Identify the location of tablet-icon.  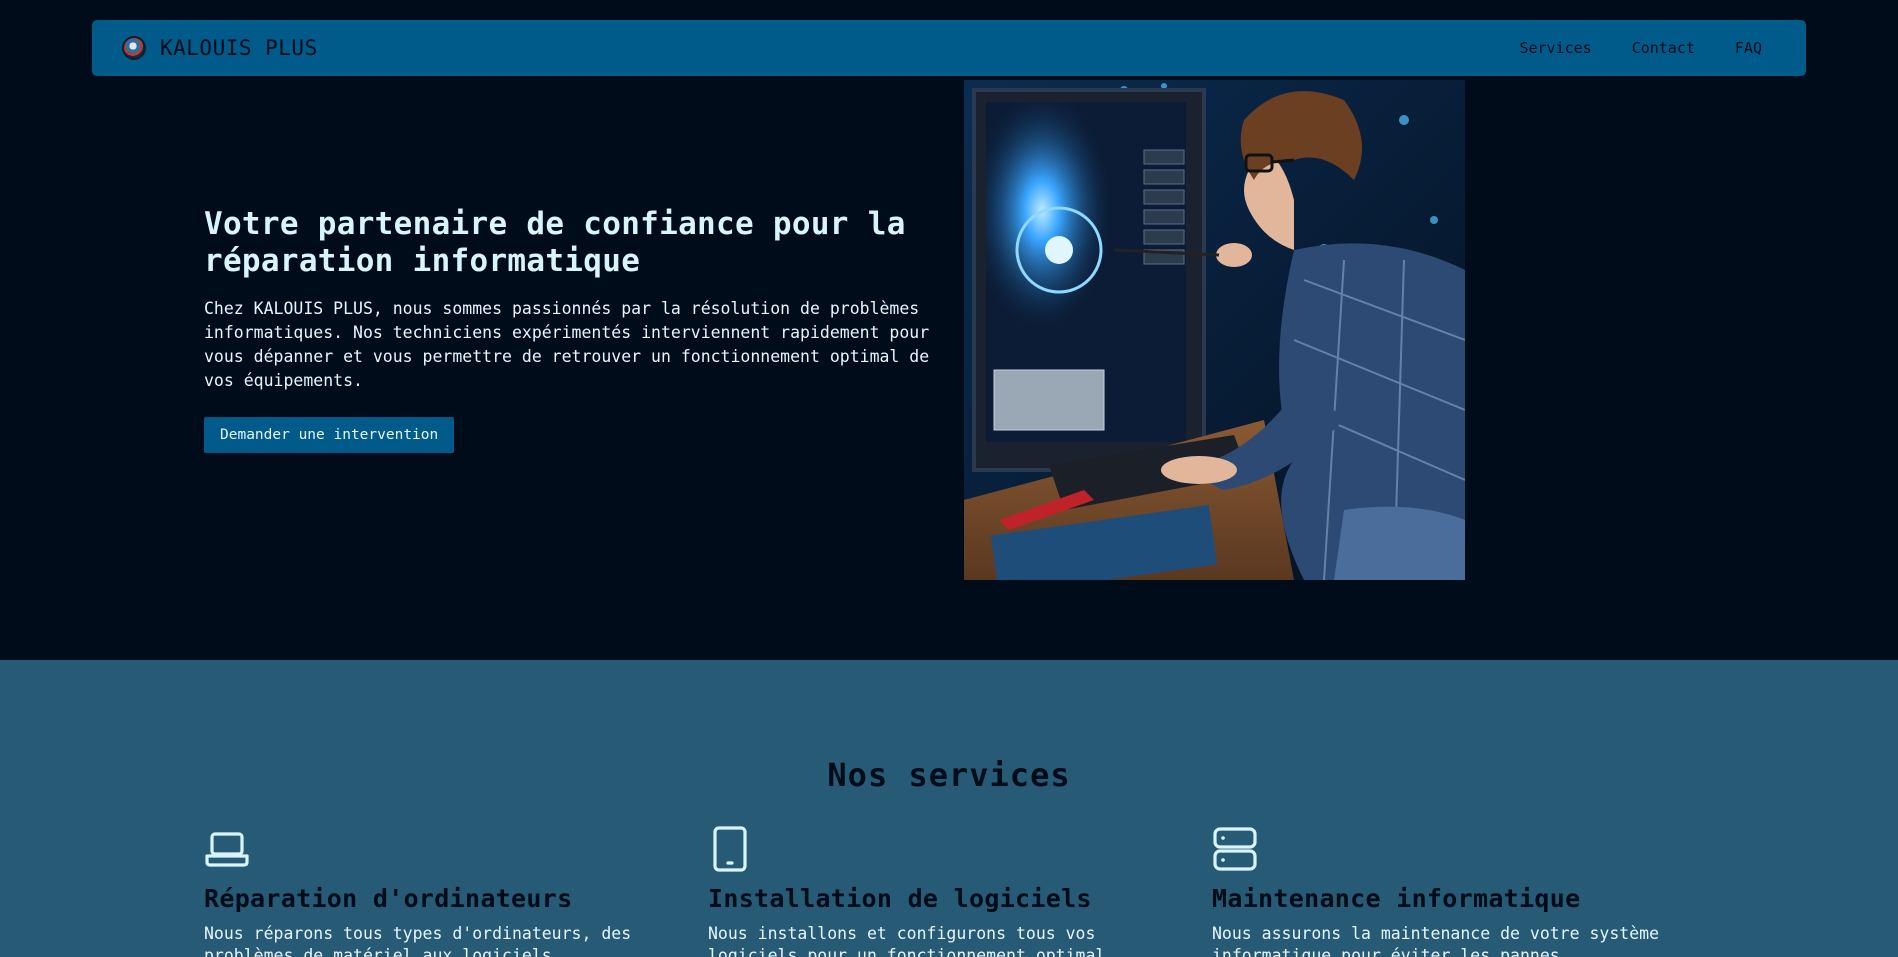
(730, 849).